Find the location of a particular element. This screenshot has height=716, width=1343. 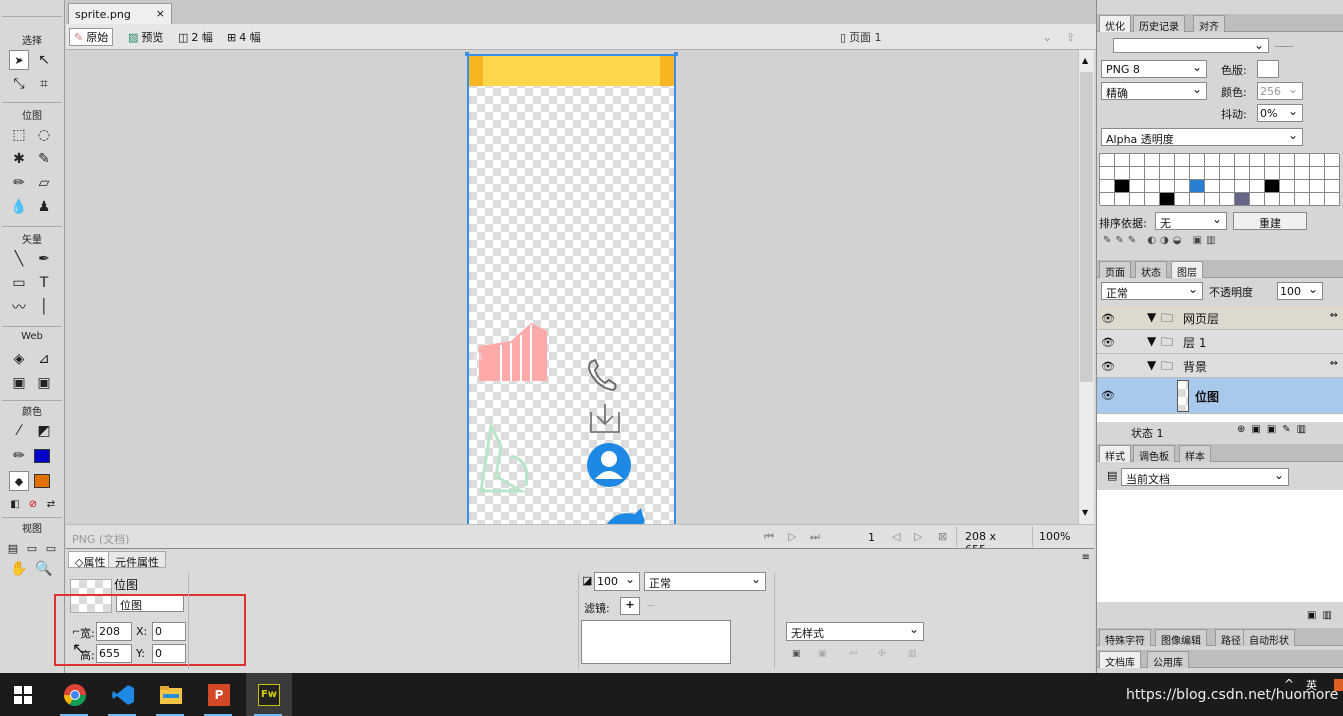

pen-tool-icon: ✒ is located at coordinates (44, 259).